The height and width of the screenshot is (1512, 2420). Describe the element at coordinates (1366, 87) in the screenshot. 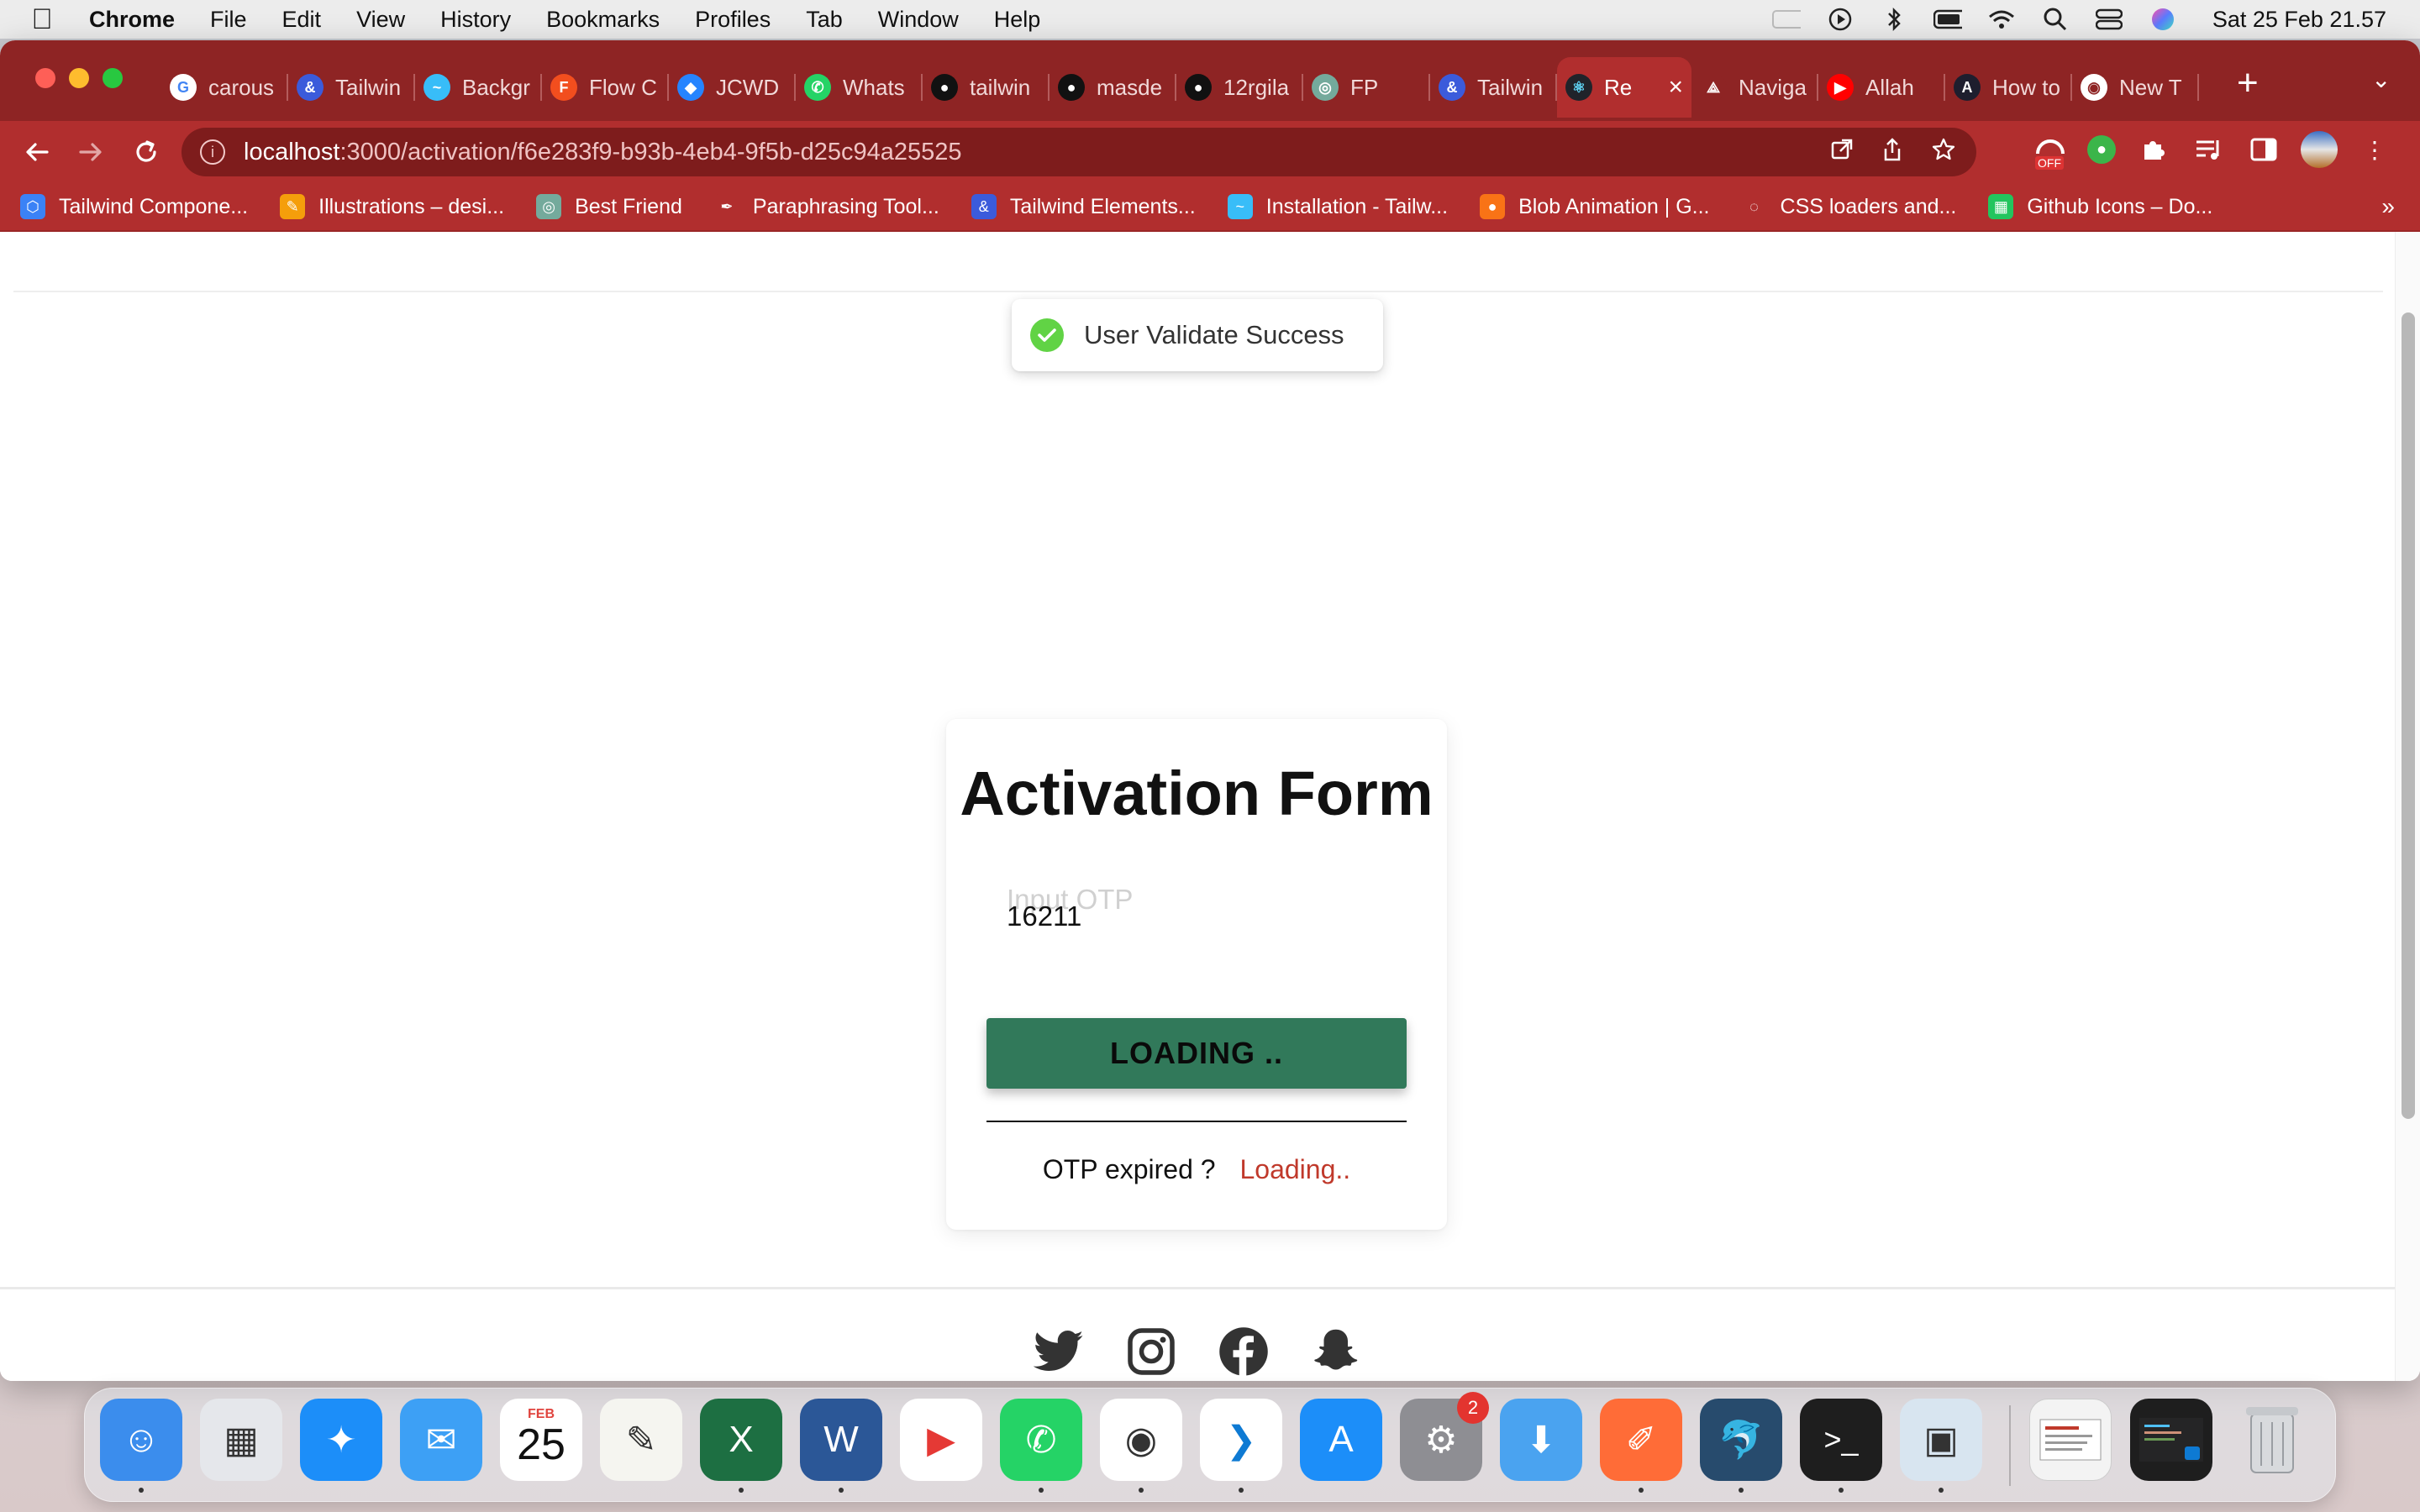

I see `browser-tab: ◎ FP` at that location.